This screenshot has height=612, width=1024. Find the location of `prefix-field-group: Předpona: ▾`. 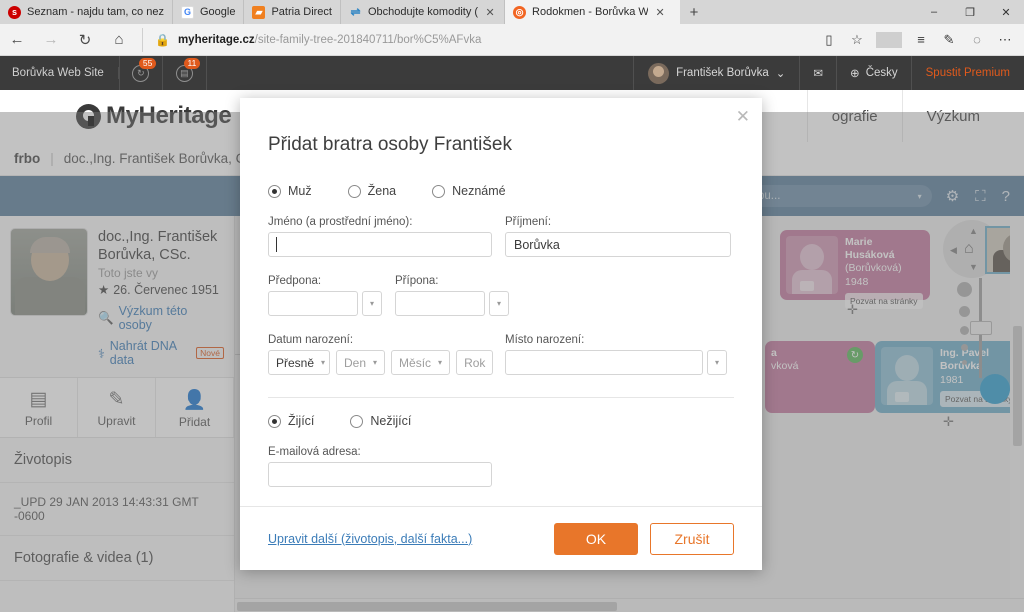

prefix-field-group: Předpona: ▾ is located at coordinates (325, 295).